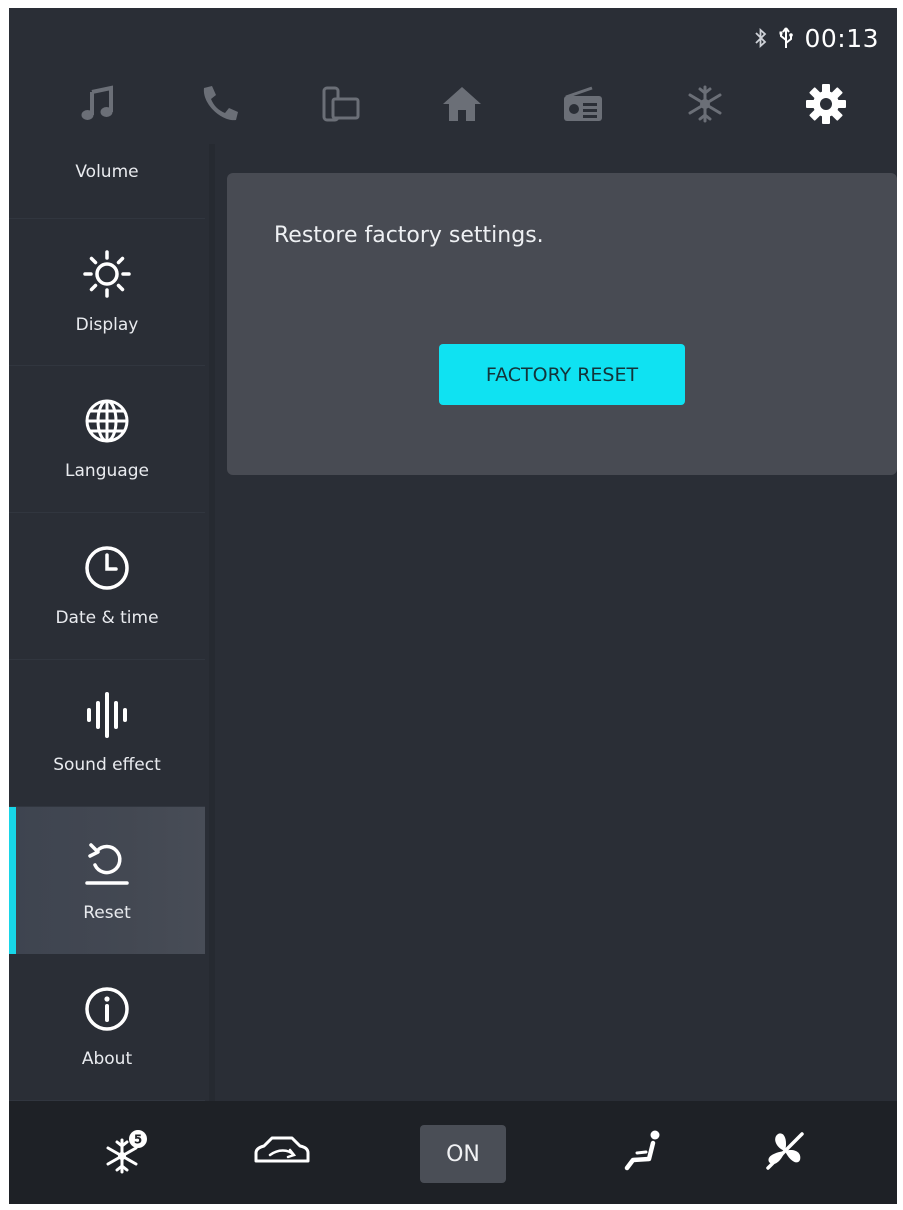 The image size is (903, 1210). I want to click on seat-airflow-button, so click(645, 1153).